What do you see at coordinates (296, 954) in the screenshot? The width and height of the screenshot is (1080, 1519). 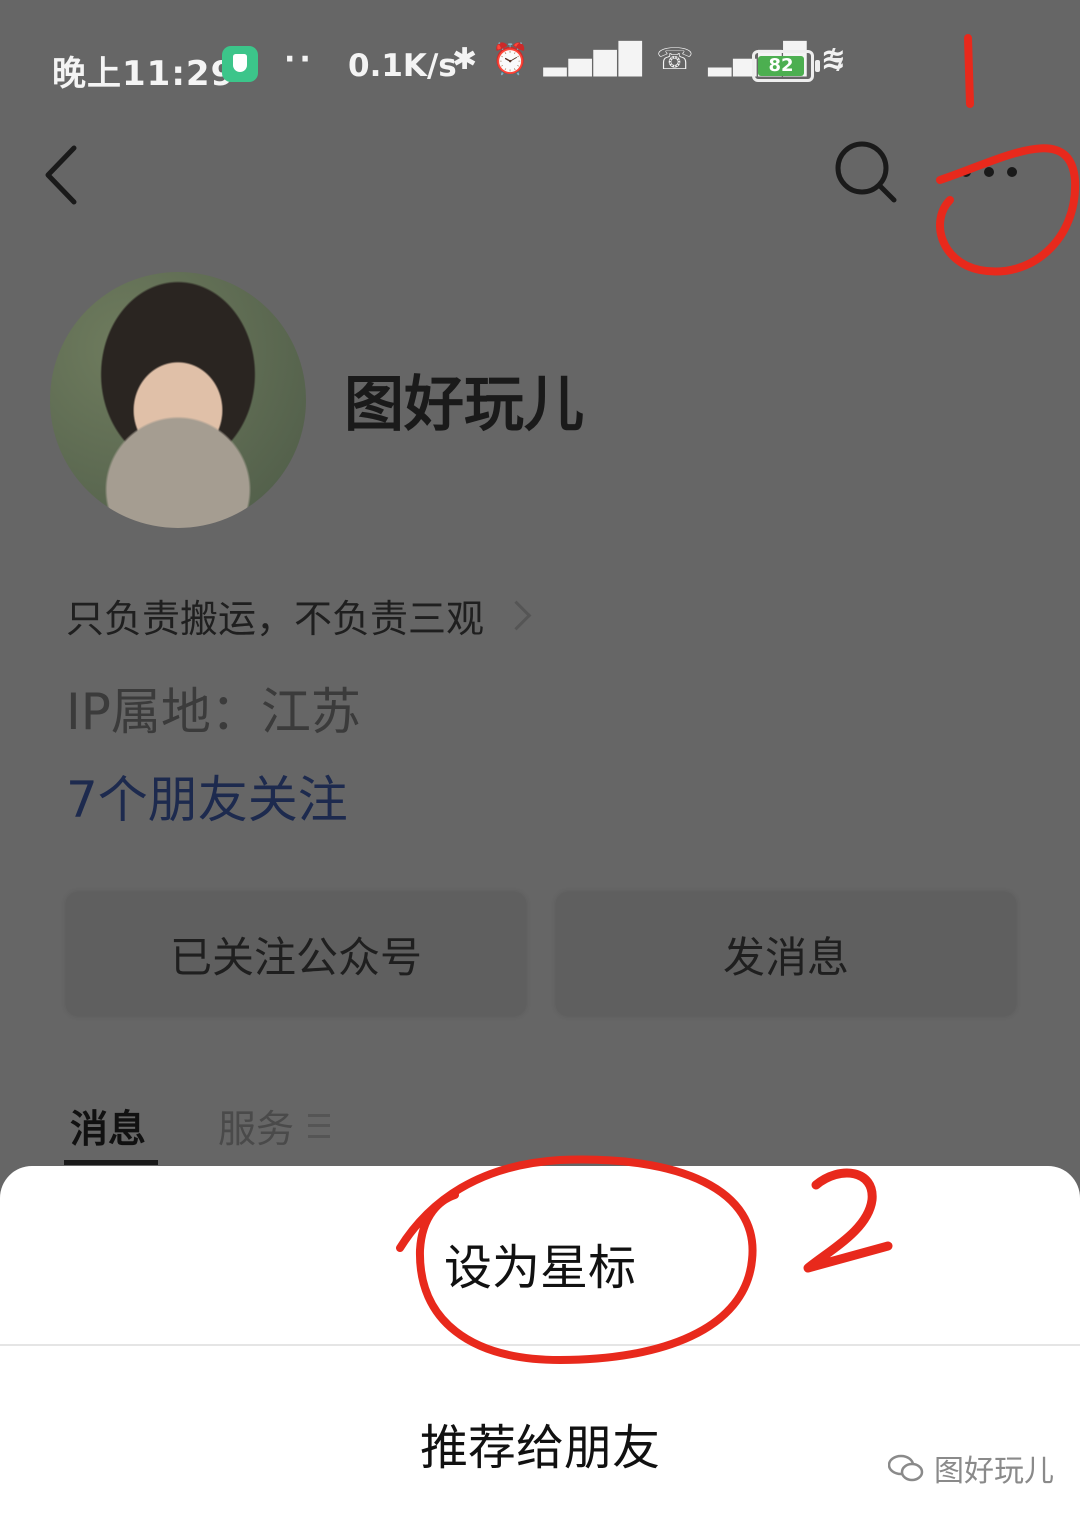 I see `followed-account-button: 已关注公众号` at bounding box center [296, 954].